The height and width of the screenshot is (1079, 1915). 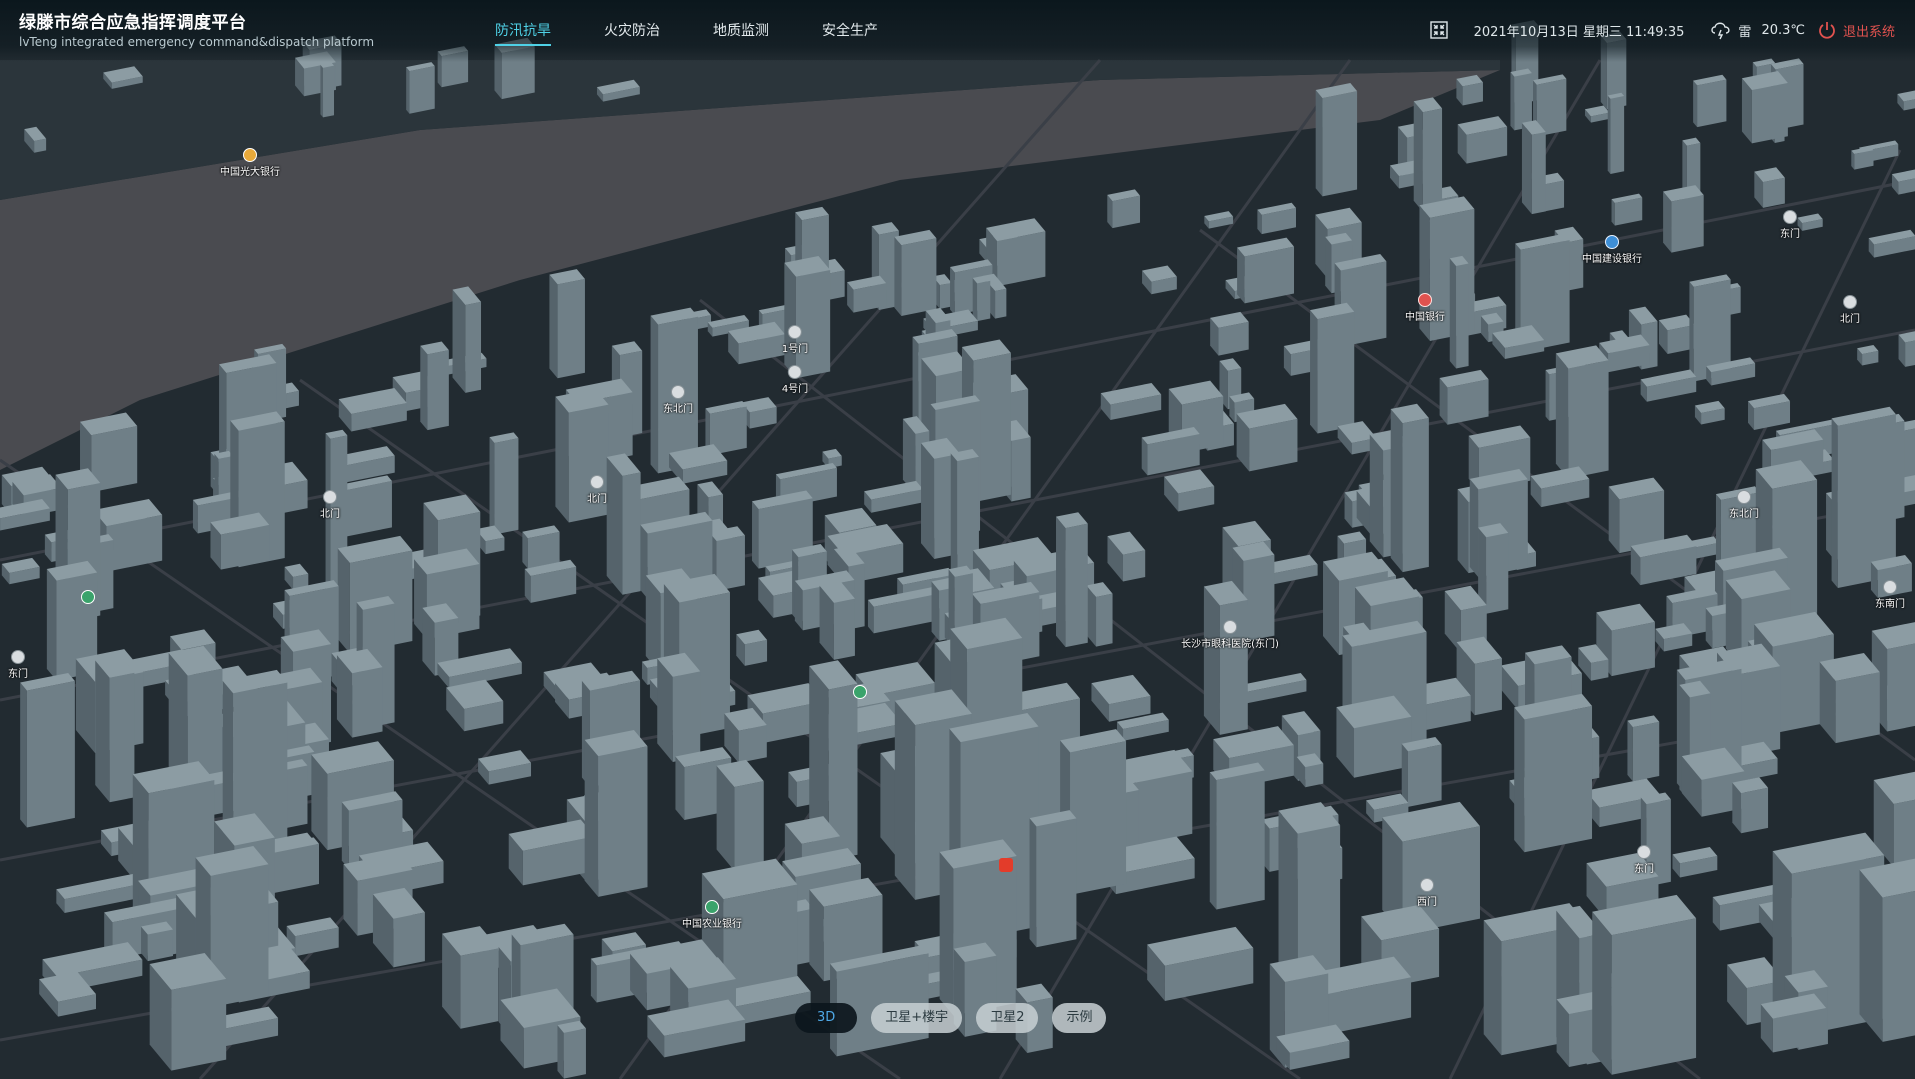 I want to click on map-poi: 1号门, so click(x=795, y=340).